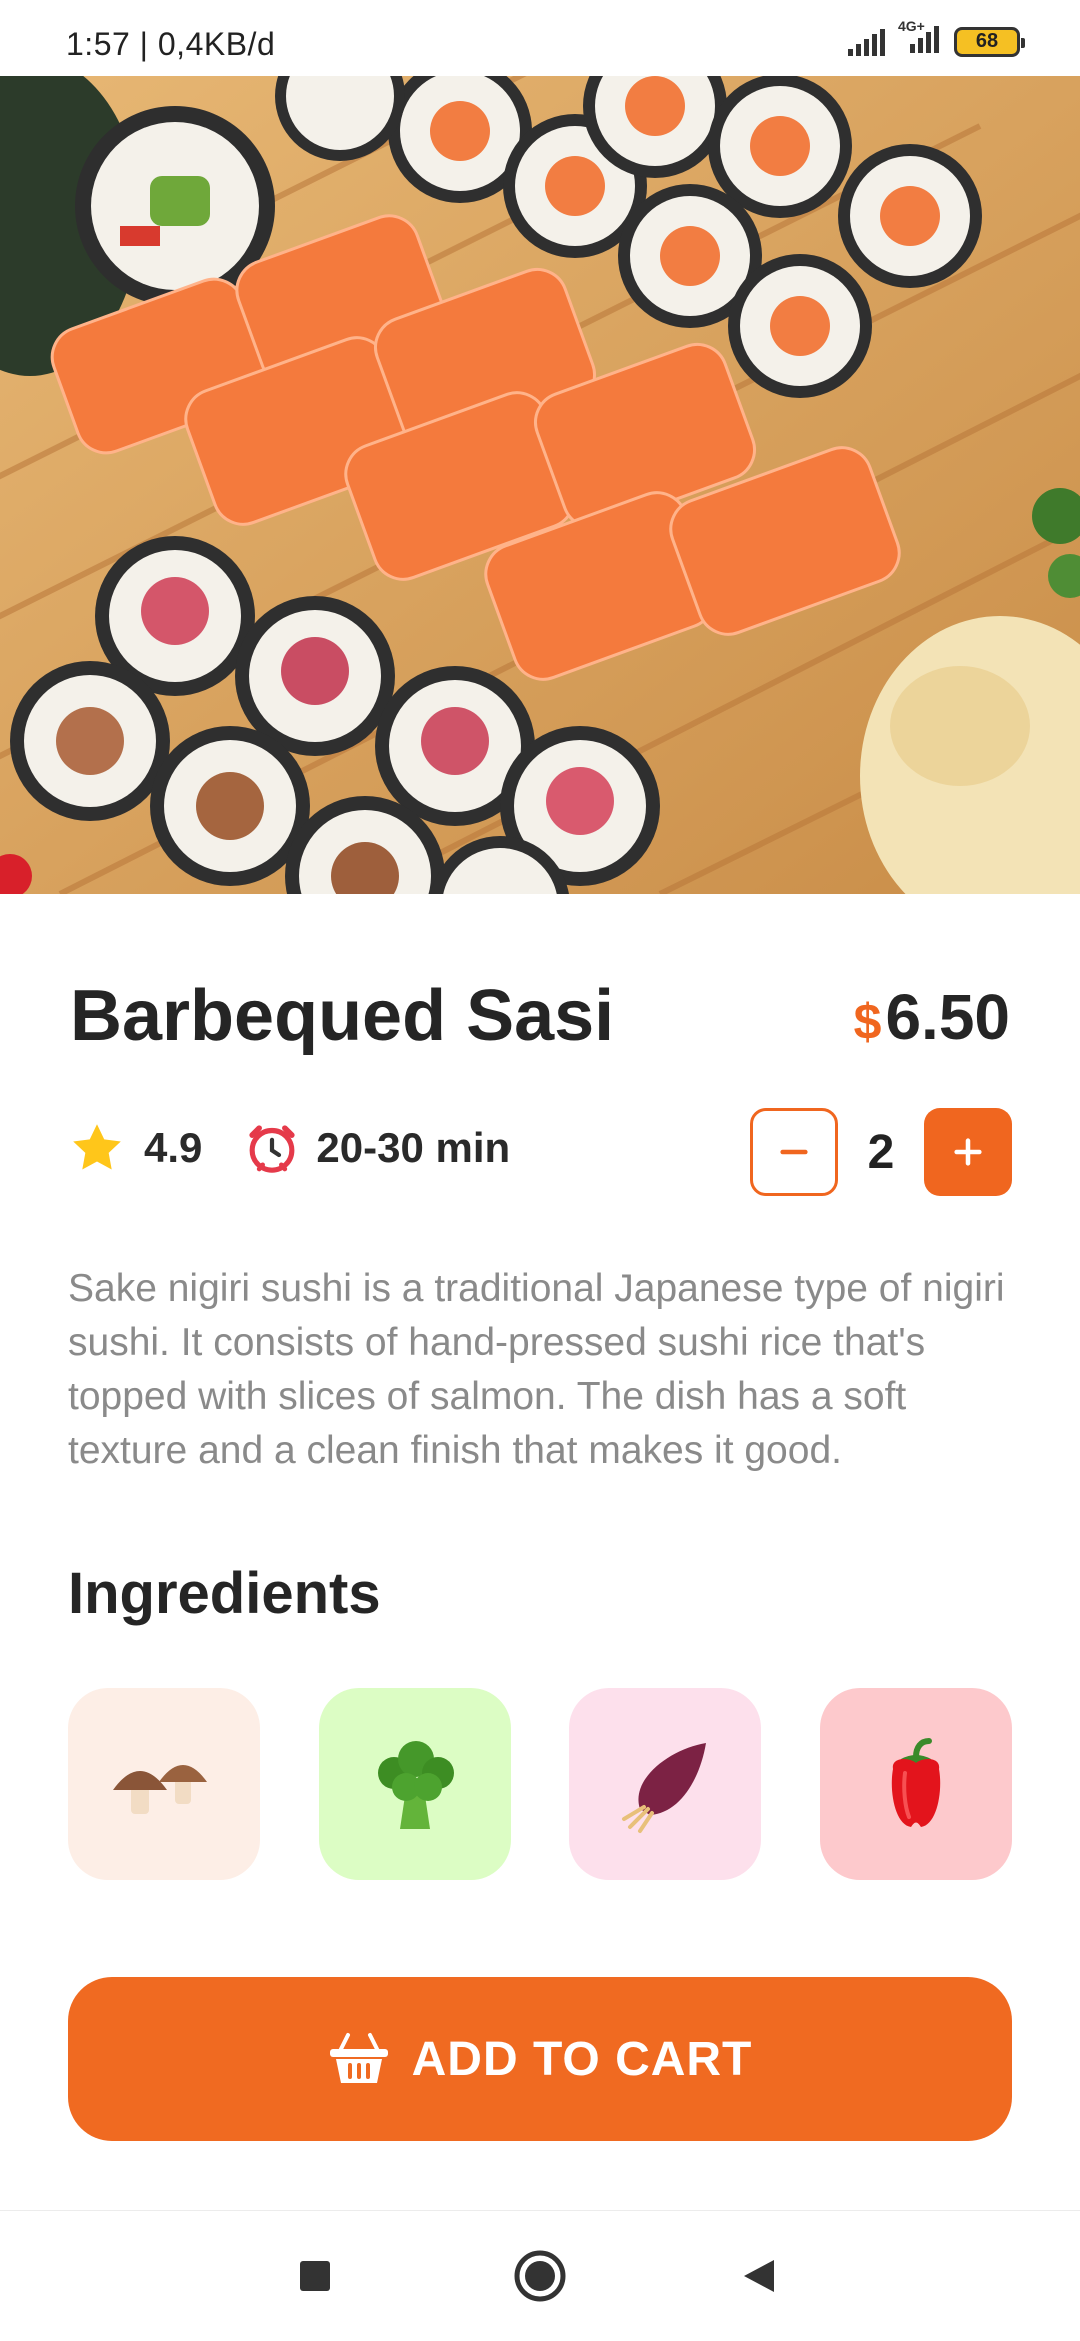 This screenshot has width=1080, height=2341. I want to click on ingredient-pepper, so click(915, 1784).